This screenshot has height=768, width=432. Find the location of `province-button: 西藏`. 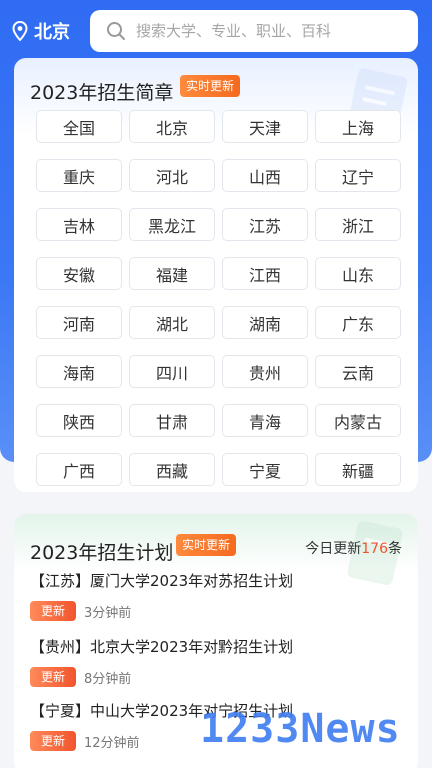

province-button: 西藏 is located at coordinates (172, 469).